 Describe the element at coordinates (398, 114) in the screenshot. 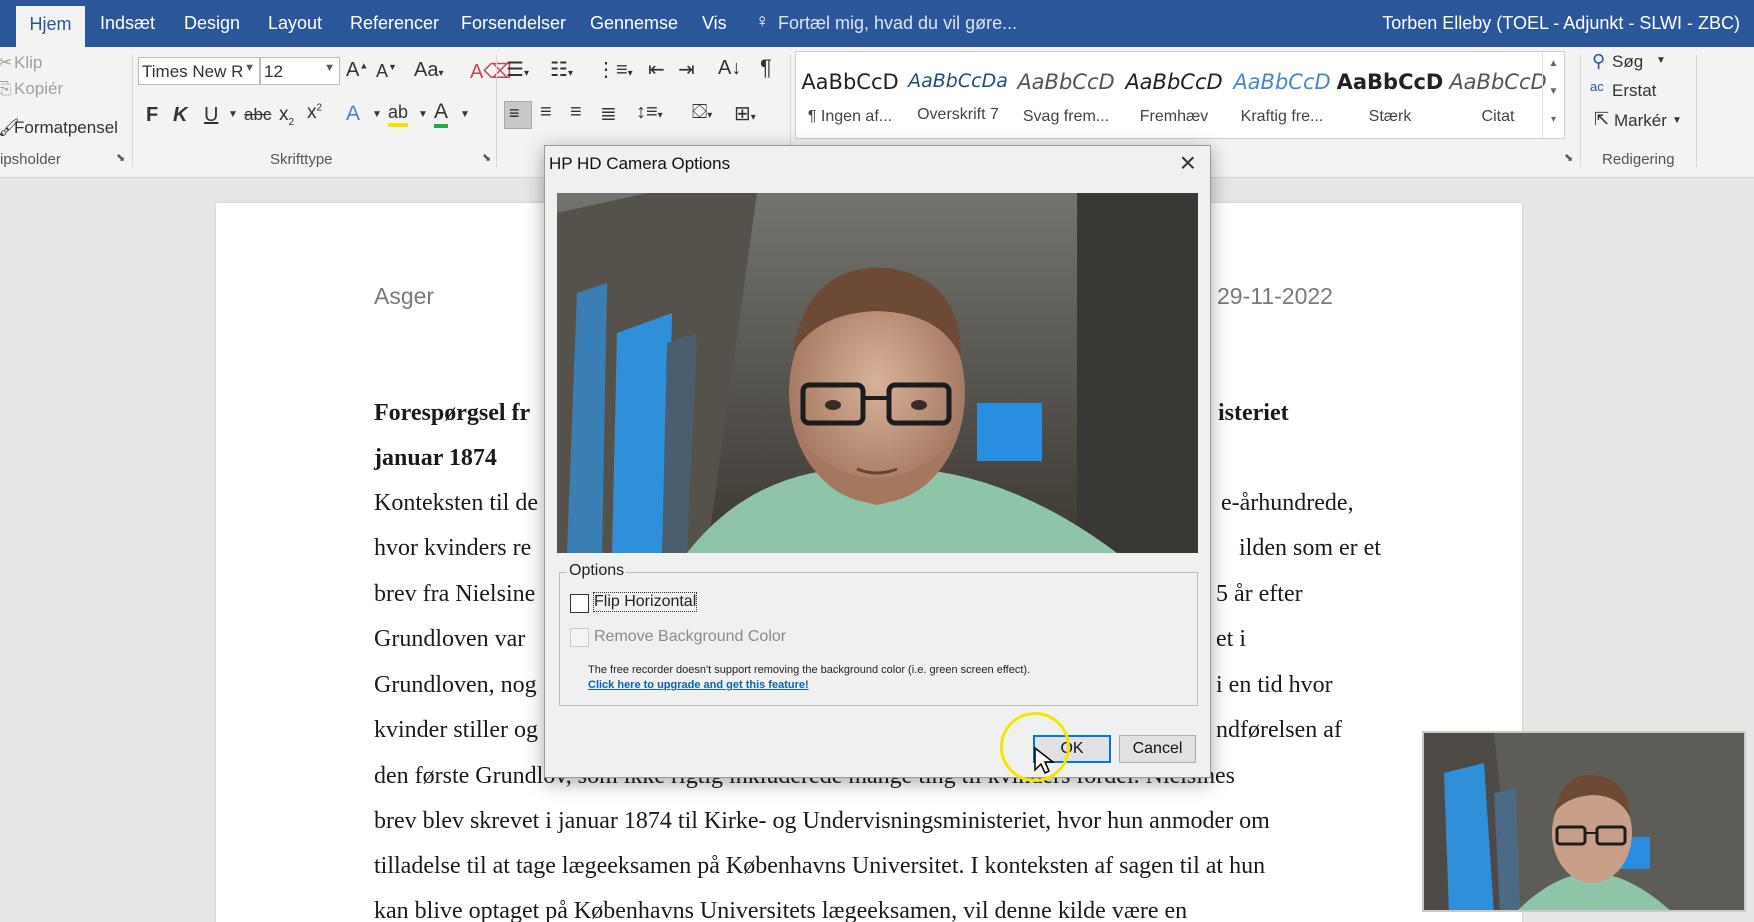

I see `highlight-icon: ab` at that location.